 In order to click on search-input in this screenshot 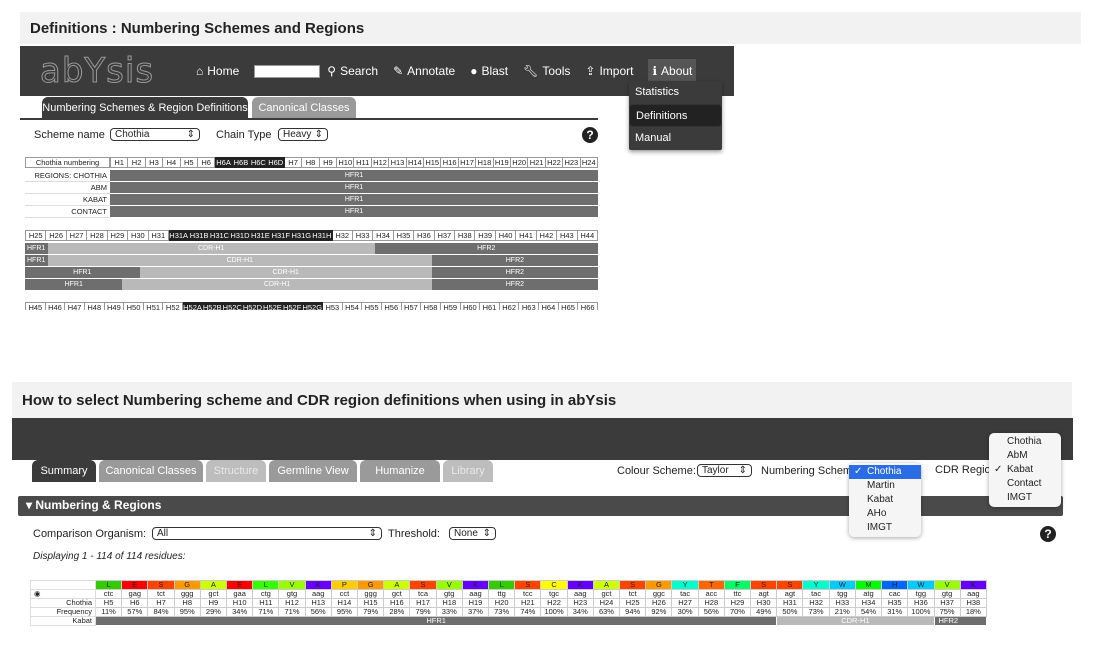, I will do `click(287, 71)`.